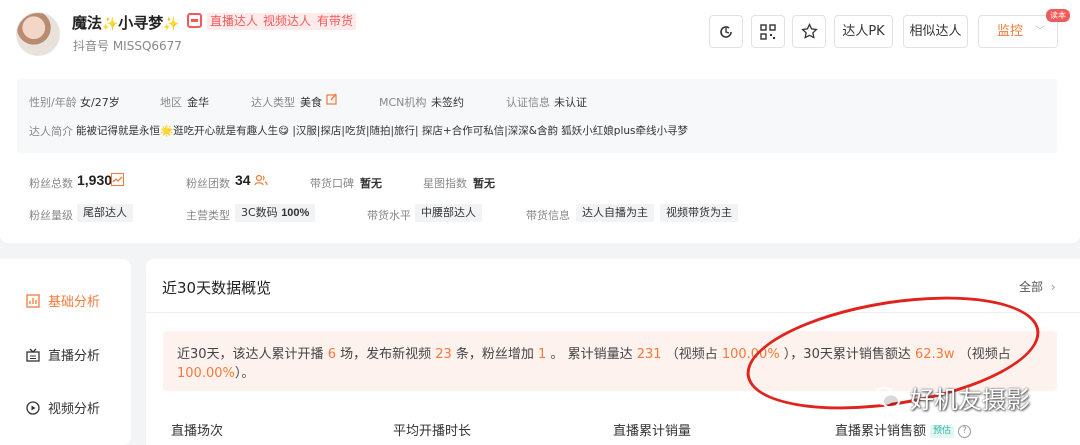  What do you see at coordinates (432, 431) in the screenshot?
I see `col-avg-duration: 平均开播时长` at bounding box center [432, 431].